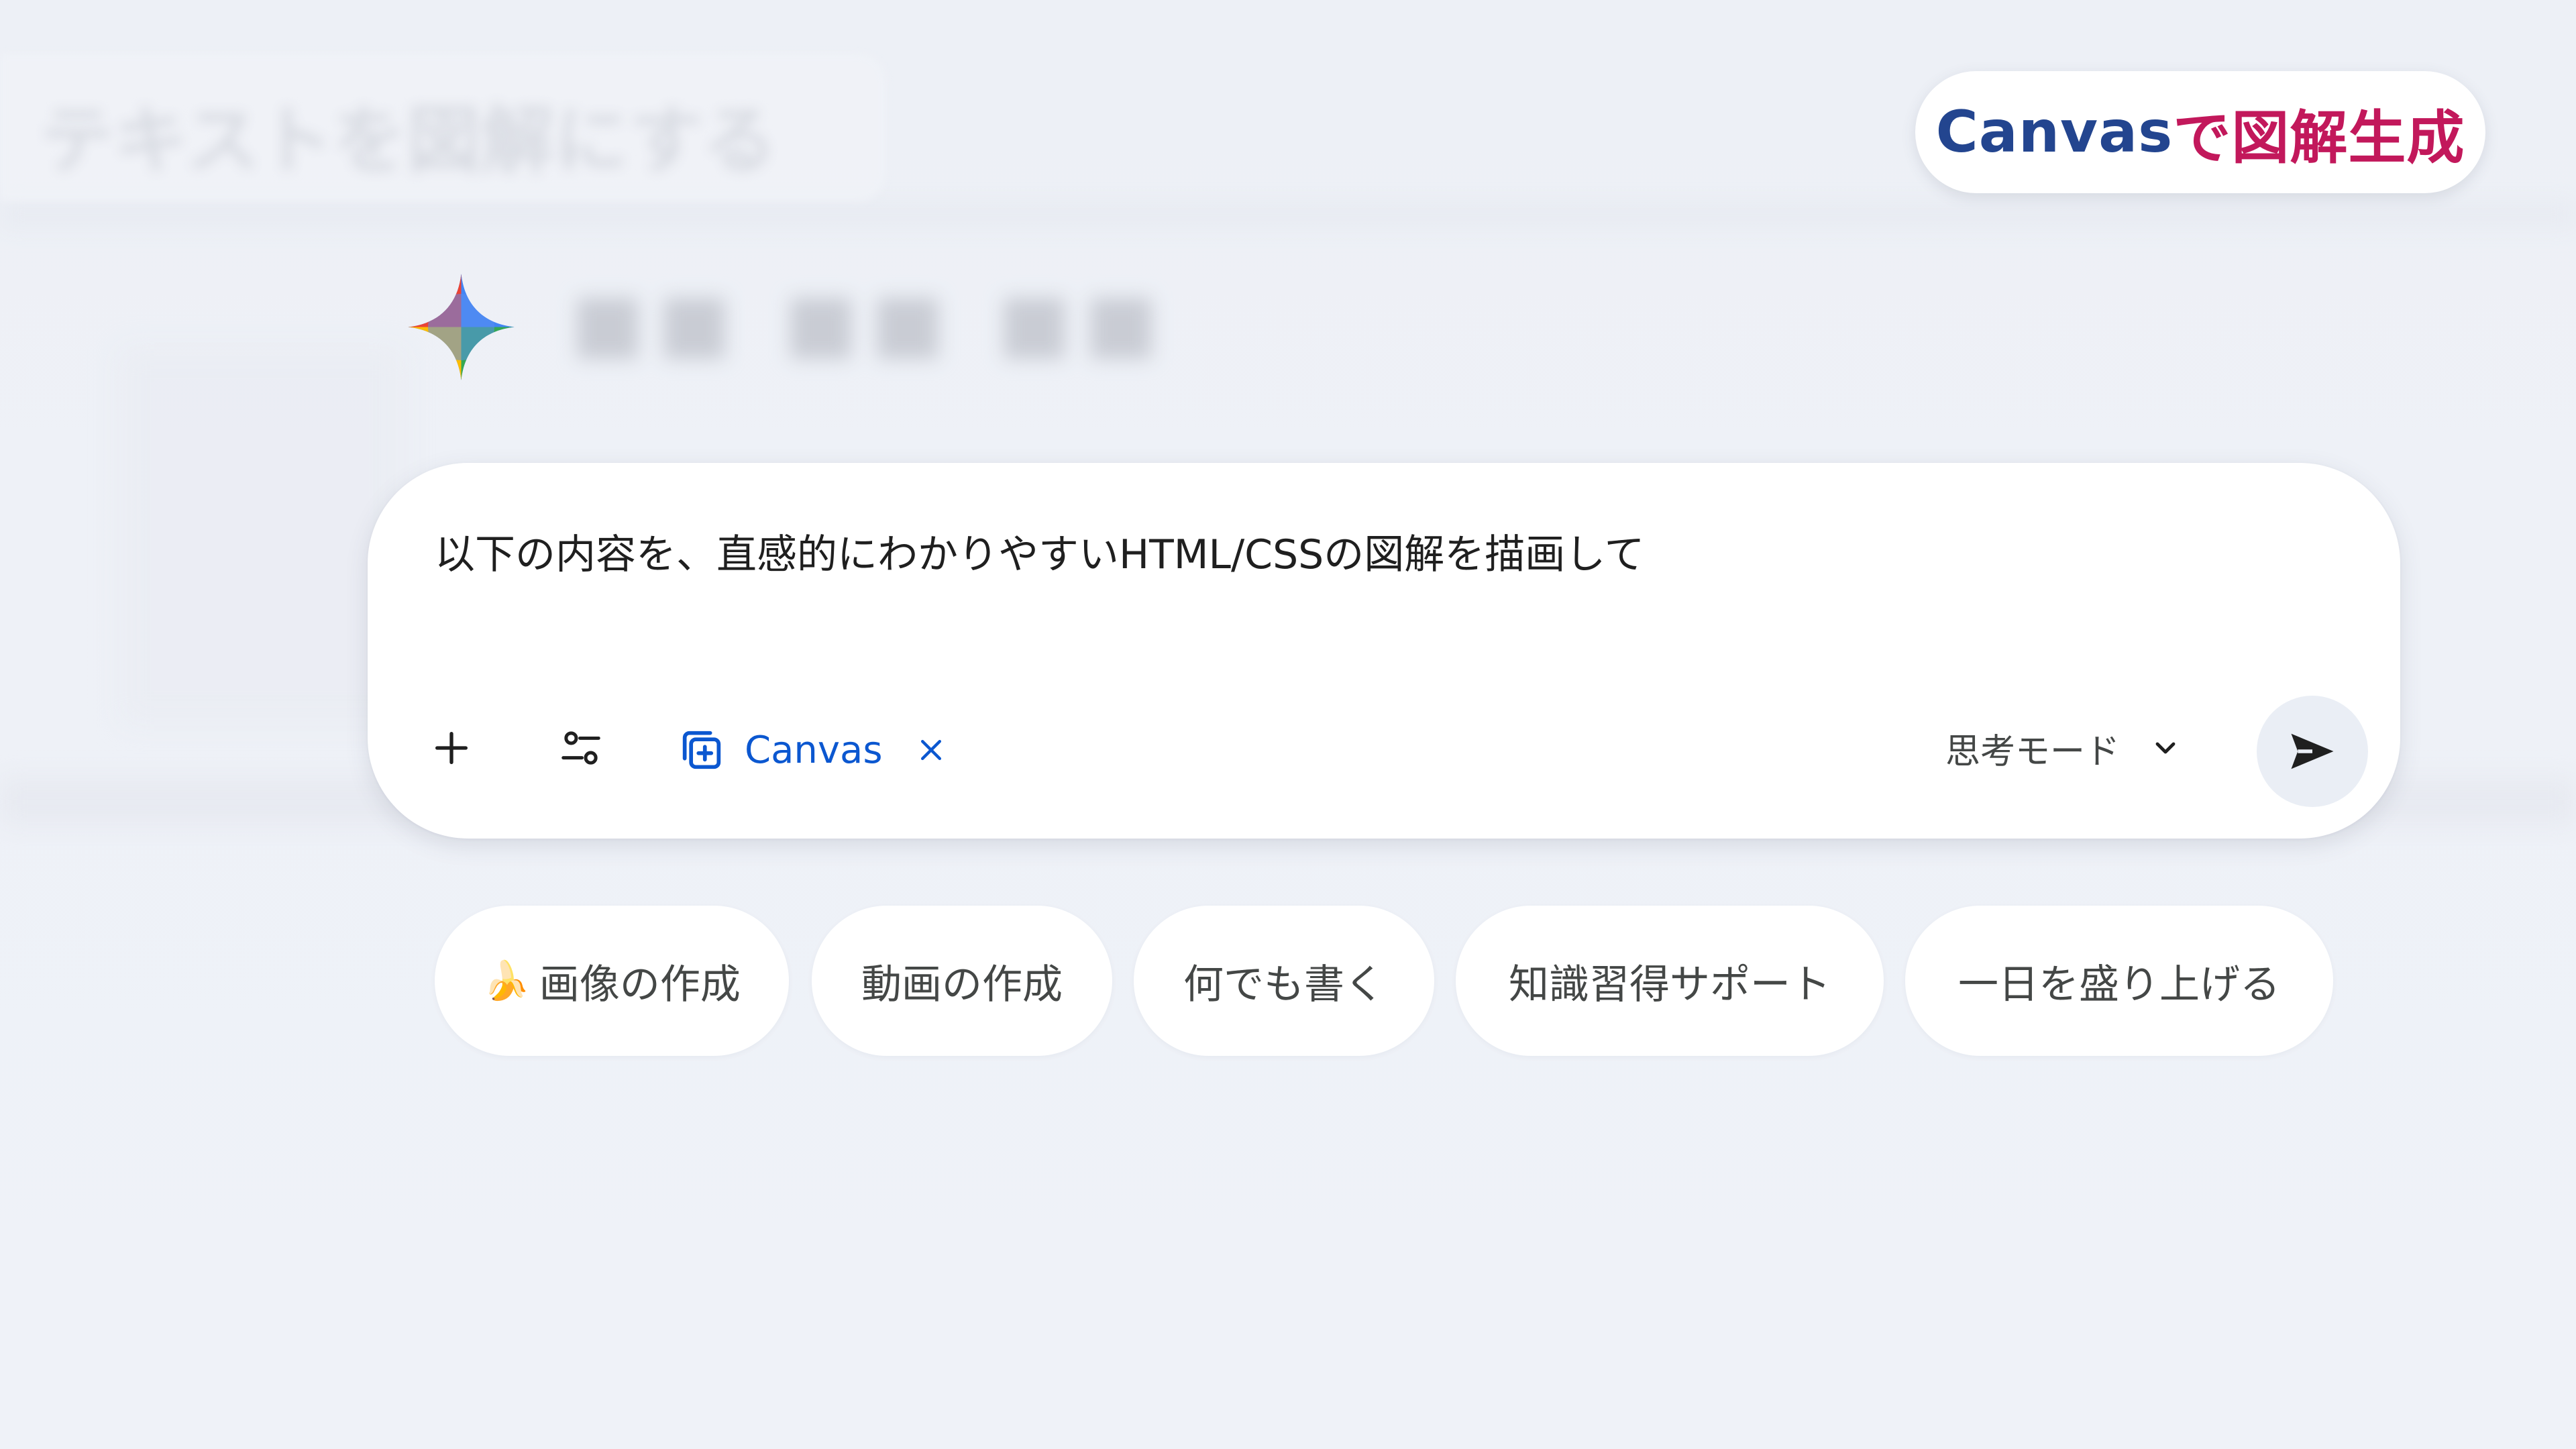 The width and height of the screenshot is (2576, 1449). I want to click on send-button, so click(2312, 751).